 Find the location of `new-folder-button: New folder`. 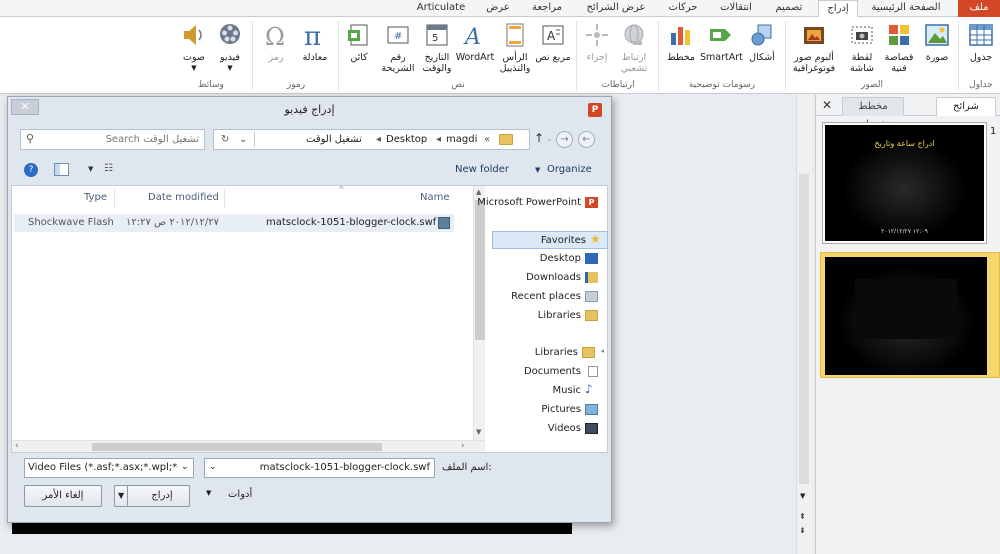

new-folder-button: New folder is located at coordinates (482, 169).